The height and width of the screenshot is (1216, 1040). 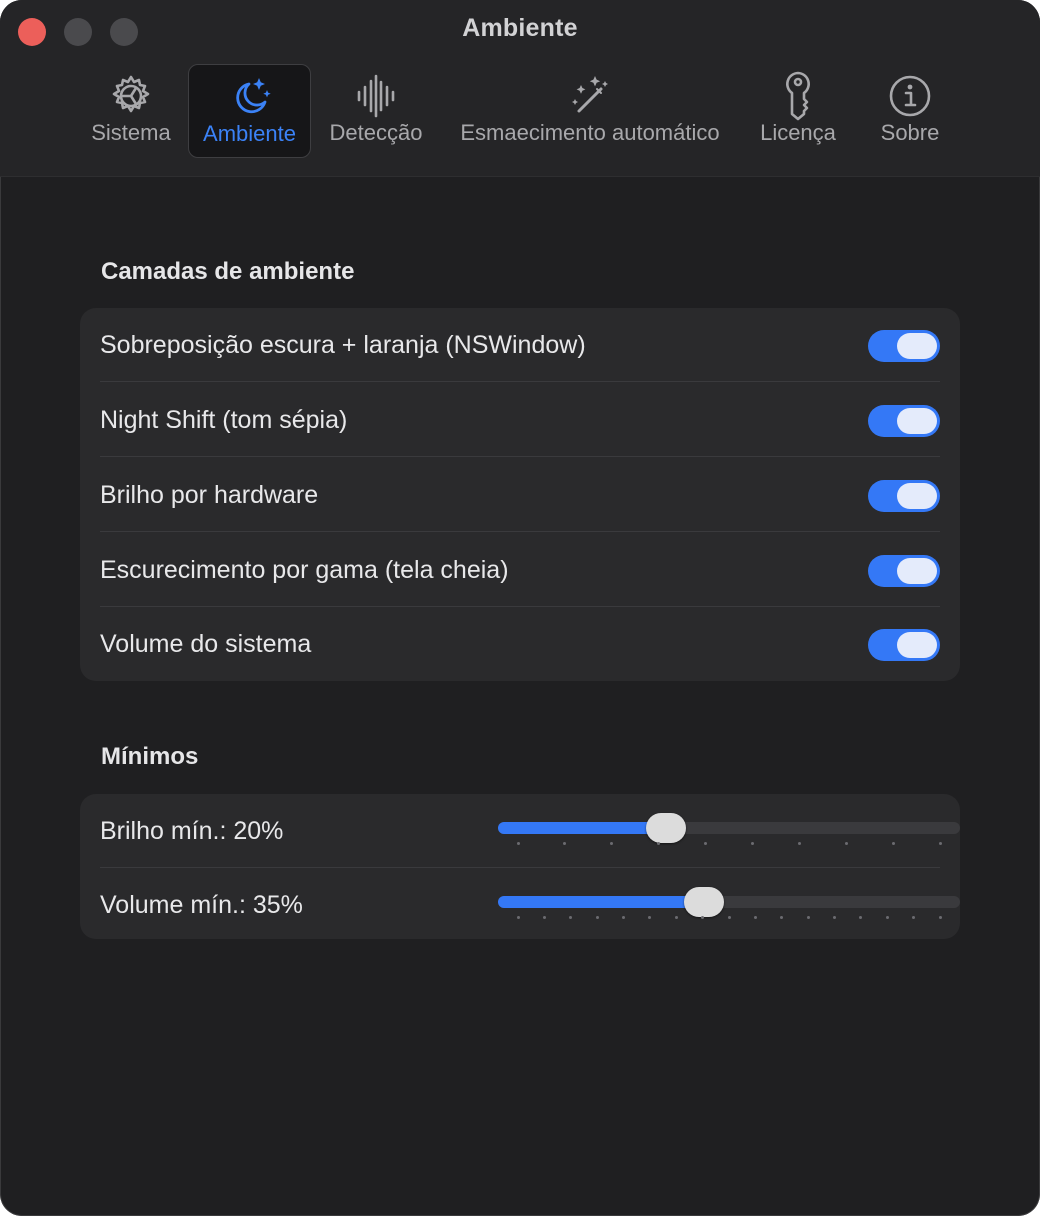 I want to click on tab-ambiente: Ambiente, so click(x=249, y=111).